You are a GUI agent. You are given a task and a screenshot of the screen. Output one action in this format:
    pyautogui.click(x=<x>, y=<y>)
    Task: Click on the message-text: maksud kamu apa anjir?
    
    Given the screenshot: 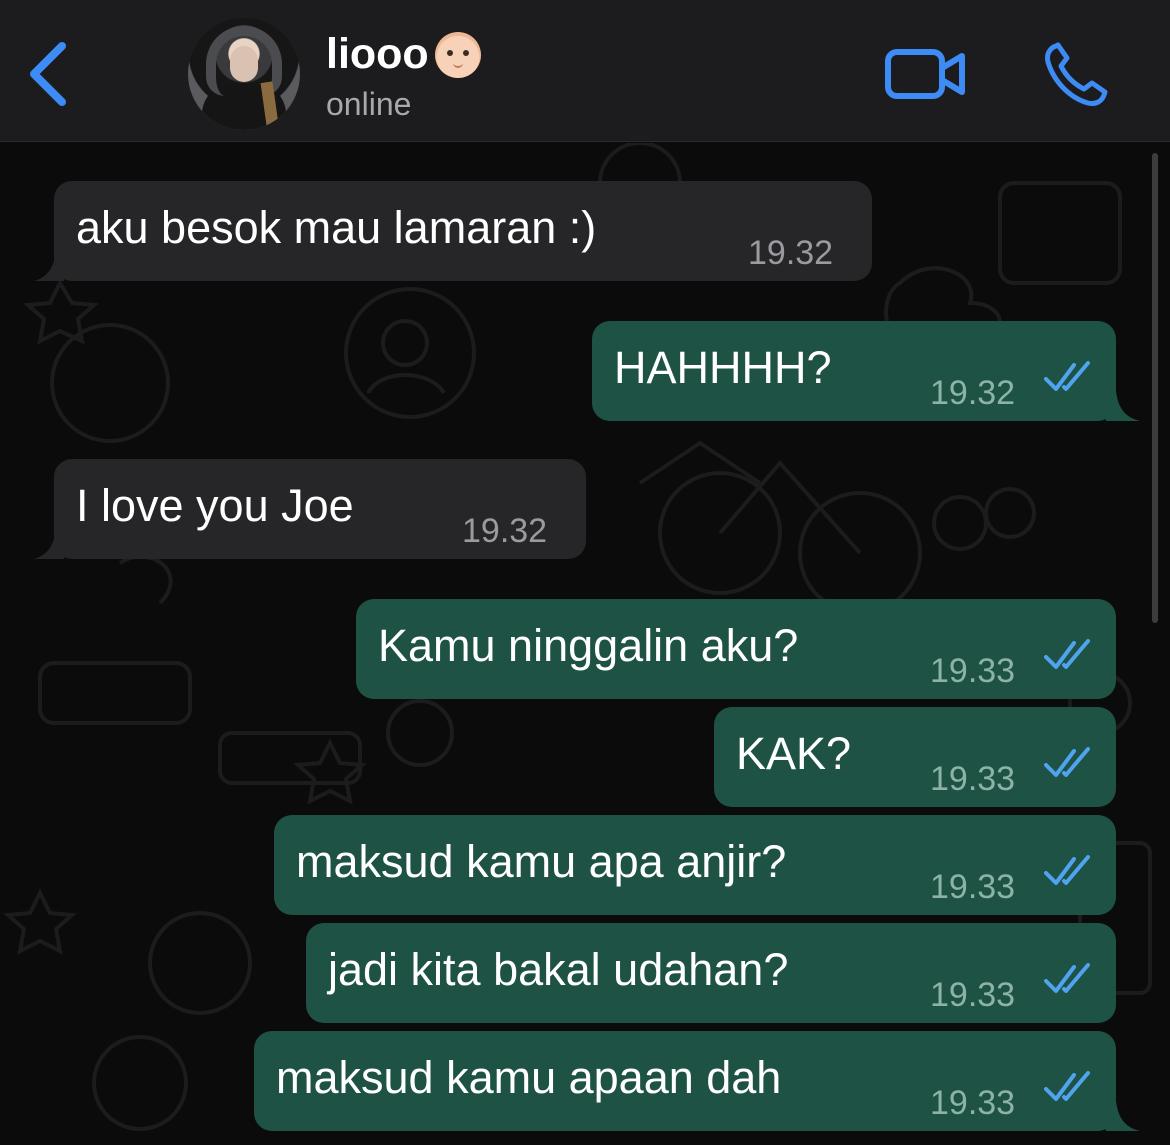 What is the action you would take?
    pyautogui.click(x=541, y=861)
    